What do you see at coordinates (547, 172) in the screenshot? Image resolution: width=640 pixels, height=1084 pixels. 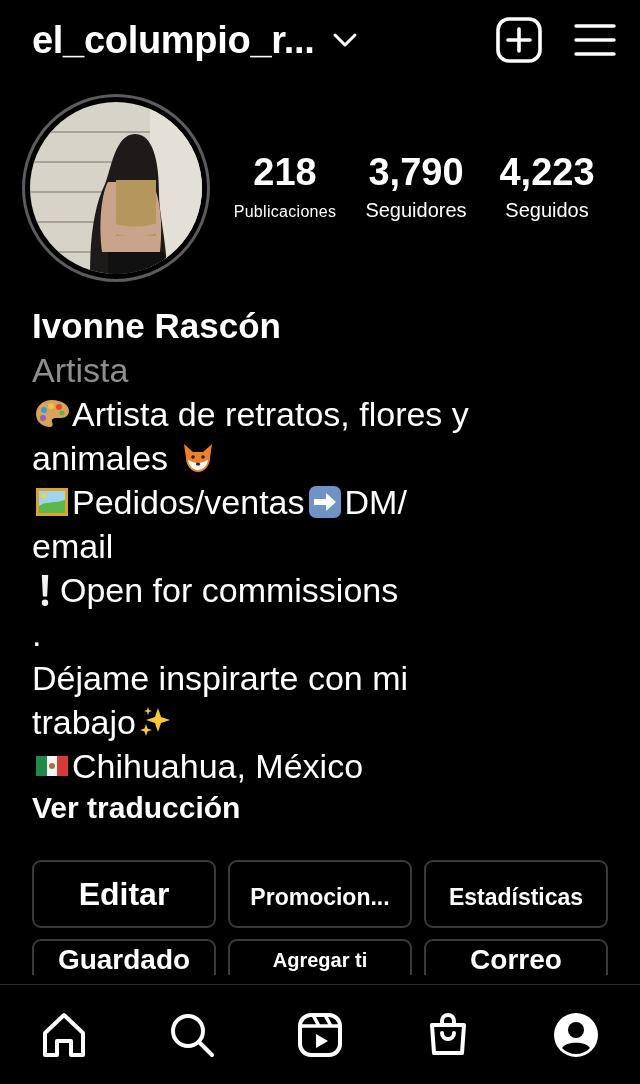 I see `stat-count: 4,223` at bounding box center [547, 172].